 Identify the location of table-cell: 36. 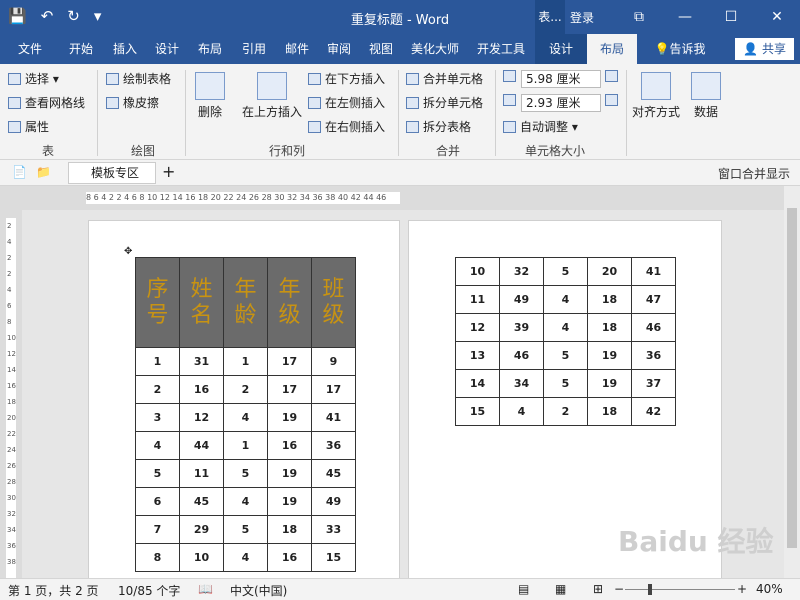
(333, 445).